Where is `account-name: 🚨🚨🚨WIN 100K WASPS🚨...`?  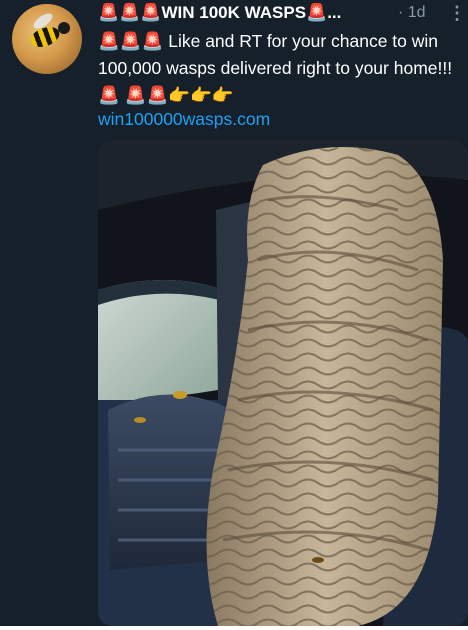 account-name: 🚨🚨🚨WIN 100K WASPS🚨... is located at coordinates (219, 13).